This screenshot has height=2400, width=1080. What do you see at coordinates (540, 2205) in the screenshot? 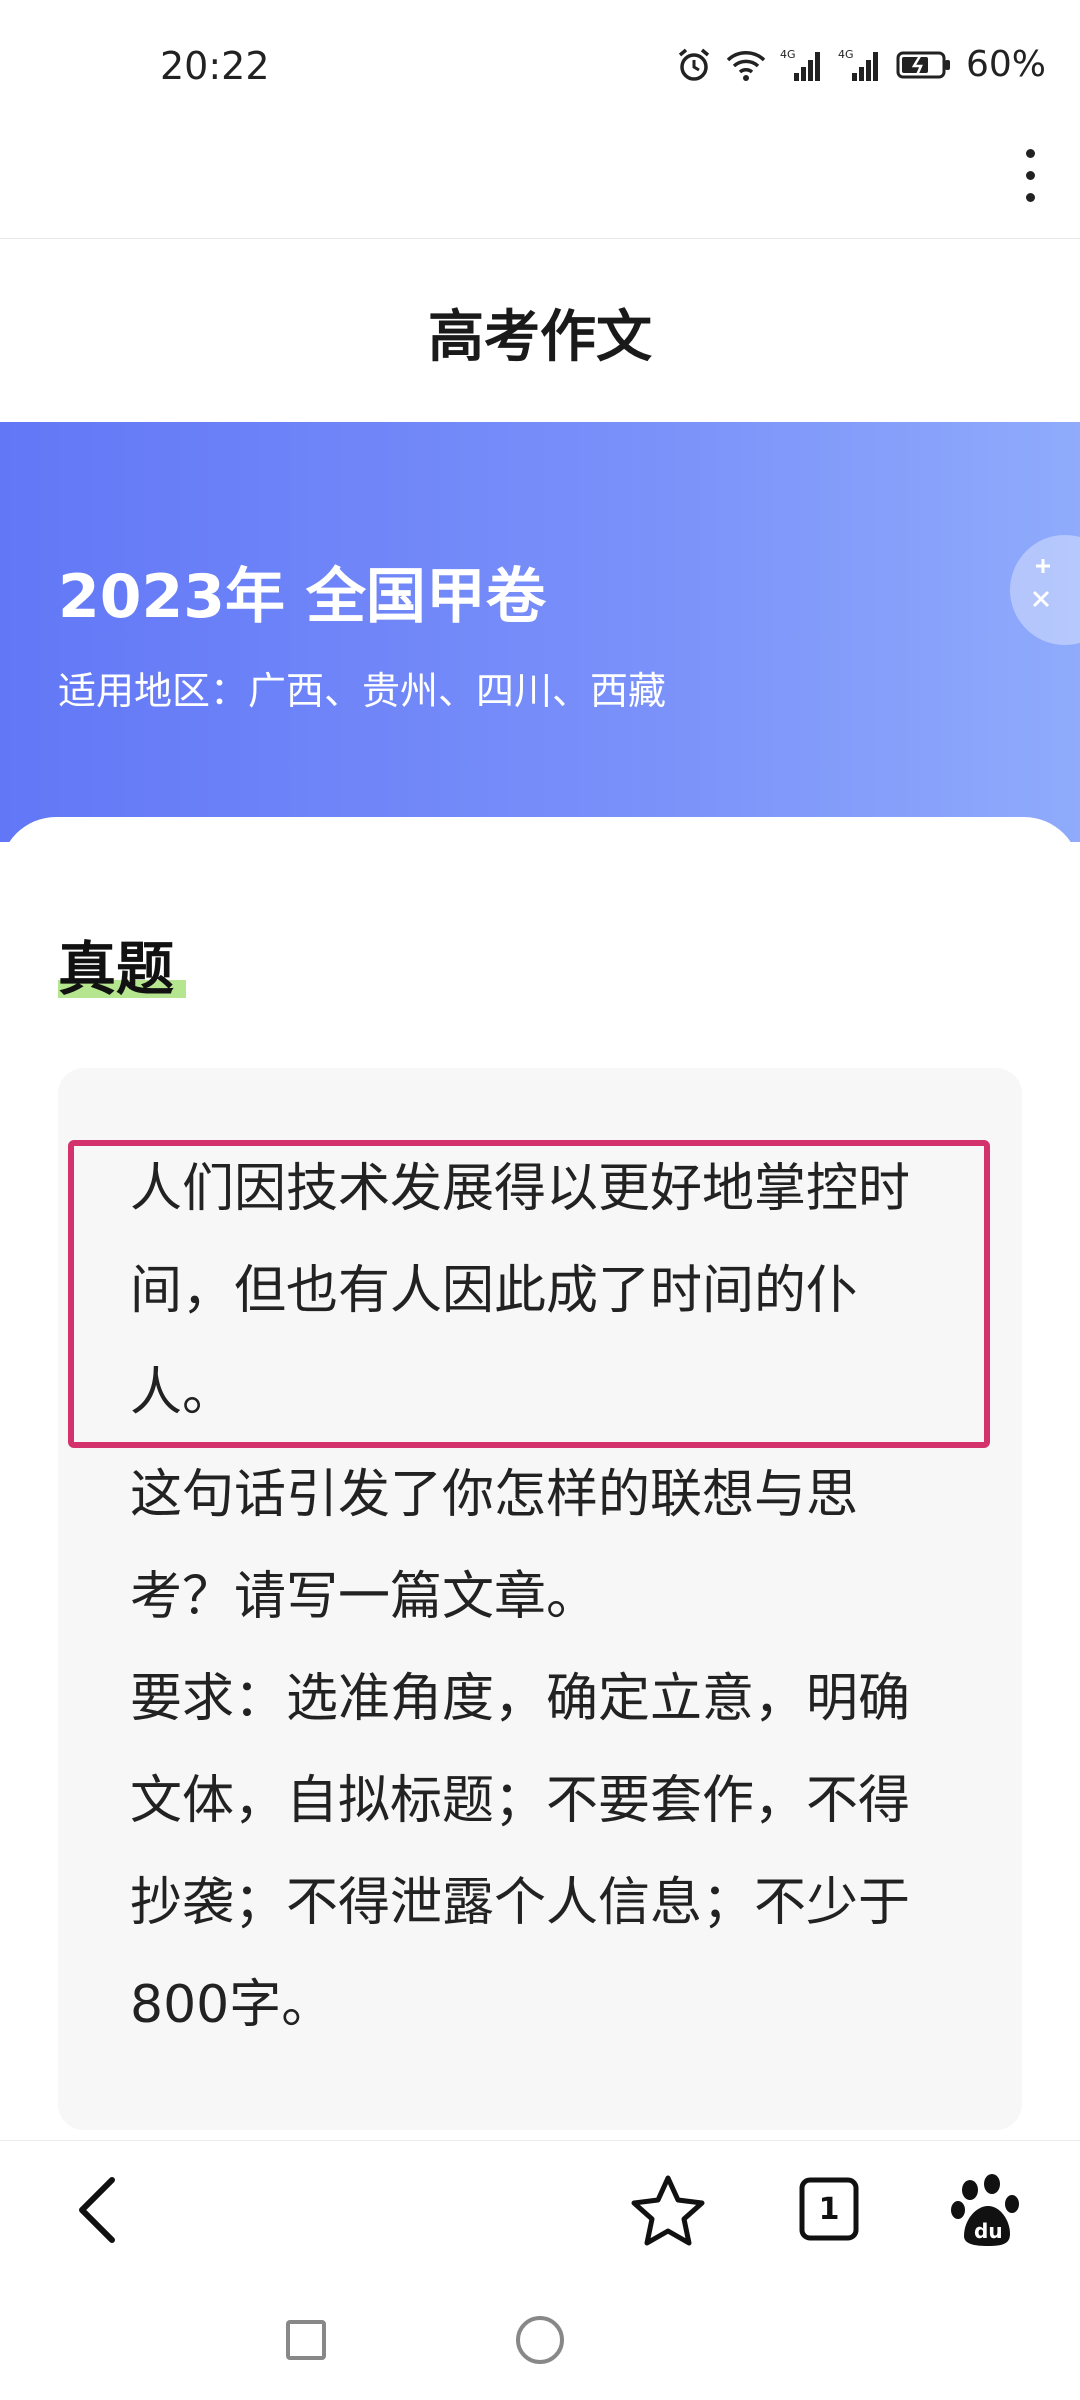
I see `bottom-toolbar` at bounding box center [540, 2205].